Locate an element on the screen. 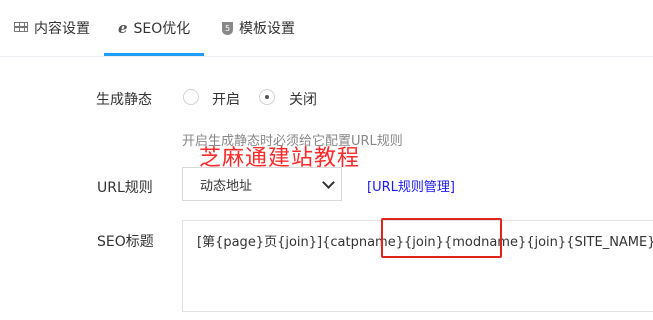  tab-label: 模板设置 is located at coordinates (267, 29).